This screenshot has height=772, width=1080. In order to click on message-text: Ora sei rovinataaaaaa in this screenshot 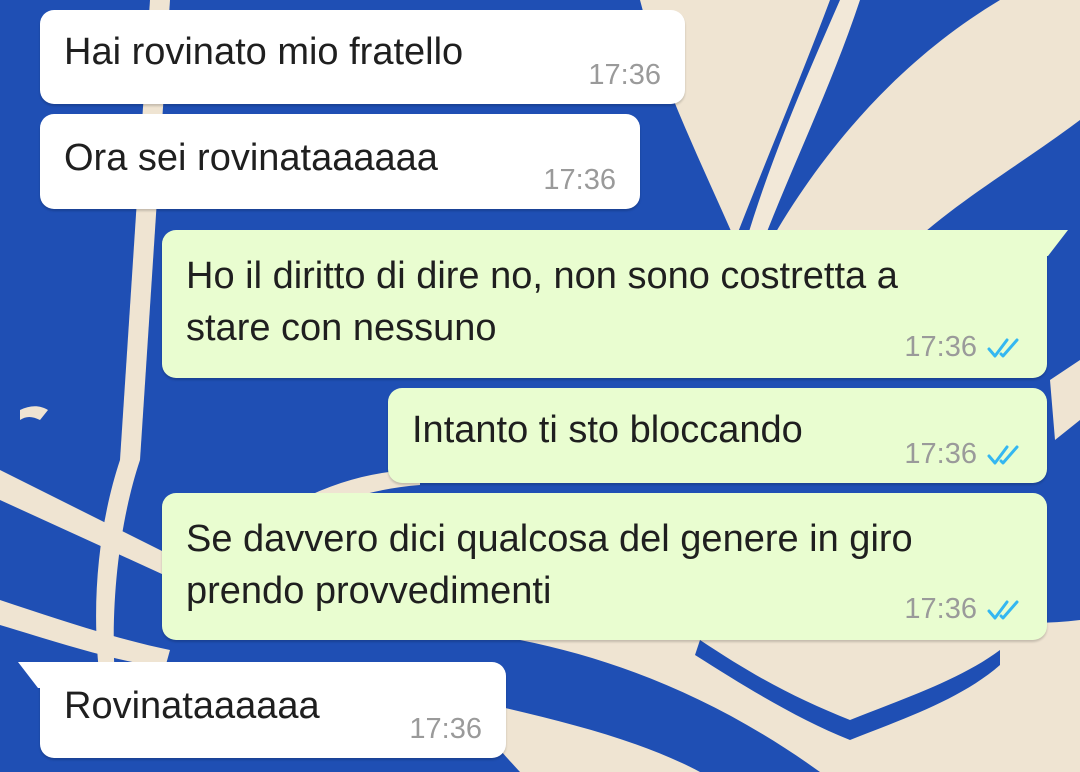, I will do `click(251, 158)`.